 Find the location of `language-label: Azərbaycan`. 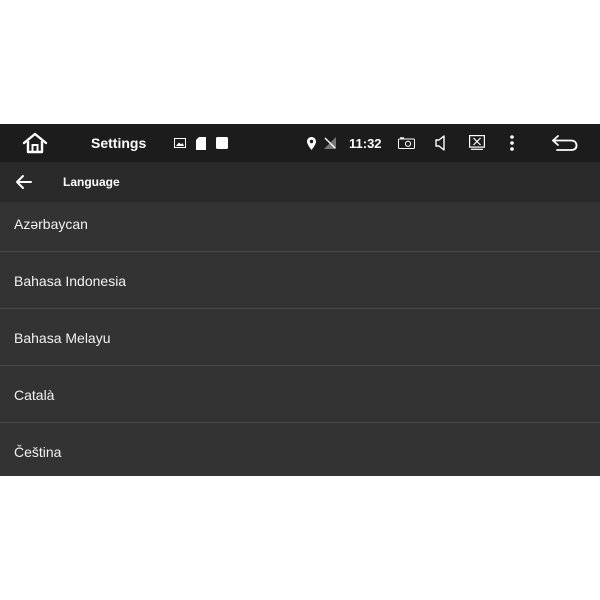

language-label: Azərbaycan is located at coordinates (51, 224).